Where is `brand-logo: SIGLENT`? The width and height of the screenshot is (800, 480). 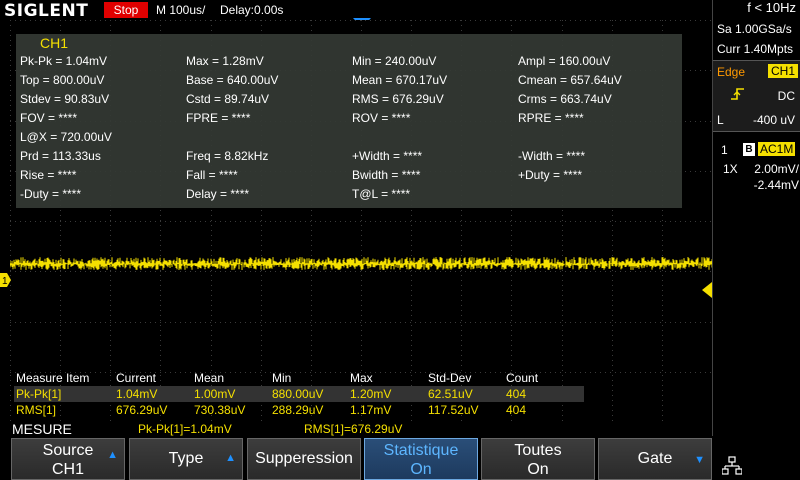 brand-logo: SIGLENT is located at coordinates (46, 11).